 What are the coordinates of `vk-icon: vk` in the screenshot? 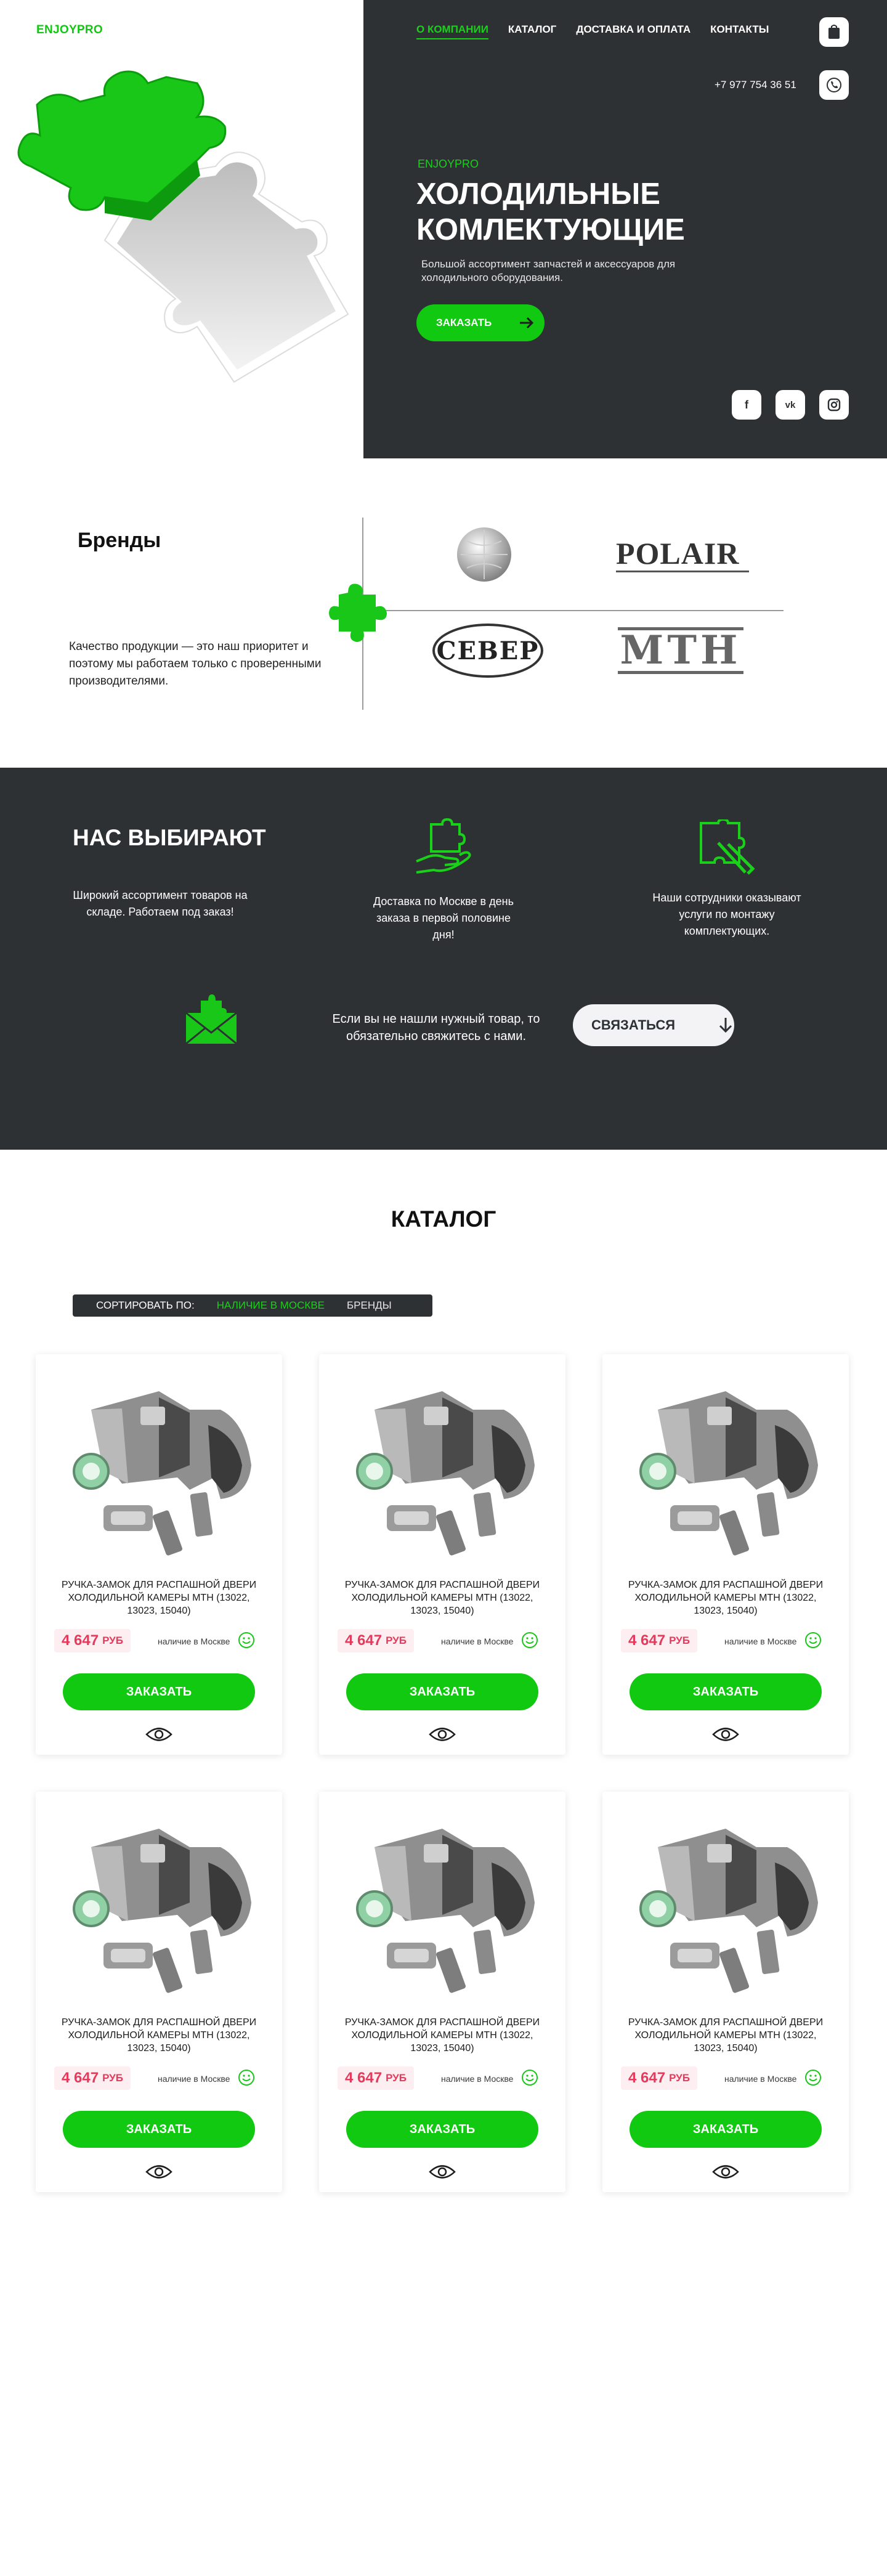 It's located at (791, 404).